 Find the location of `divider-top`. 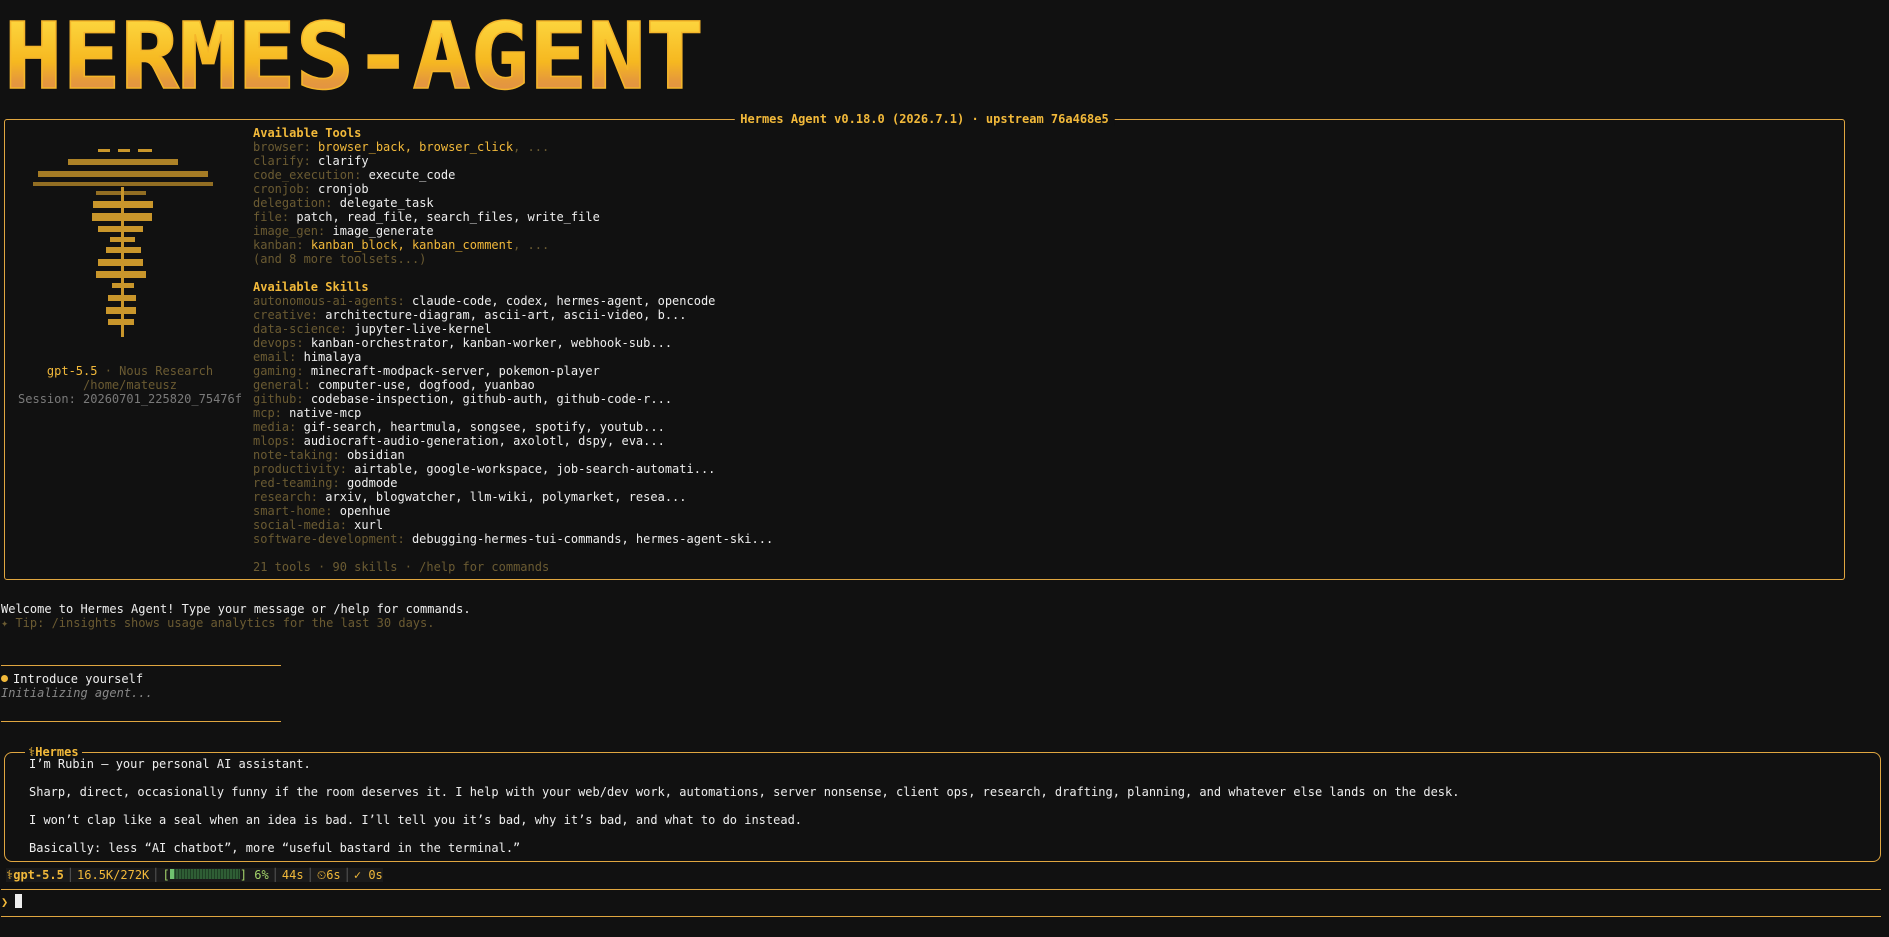

divider-top is located at coordinates (141, 665).